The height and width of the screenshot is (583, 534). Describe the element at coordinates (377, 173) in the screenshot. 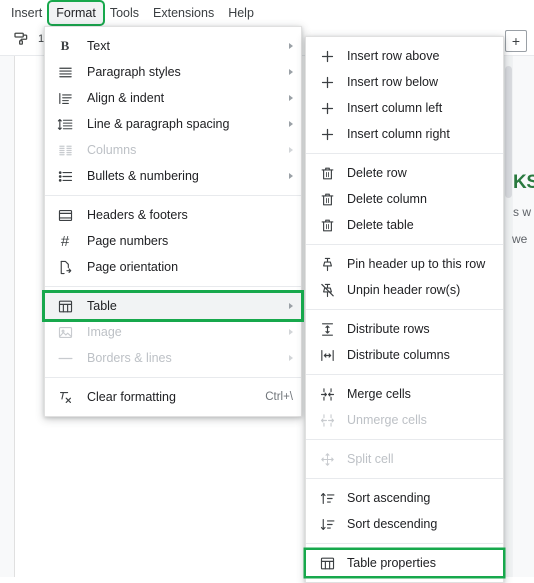

I see `menu-item-label: Delete row` at that location.